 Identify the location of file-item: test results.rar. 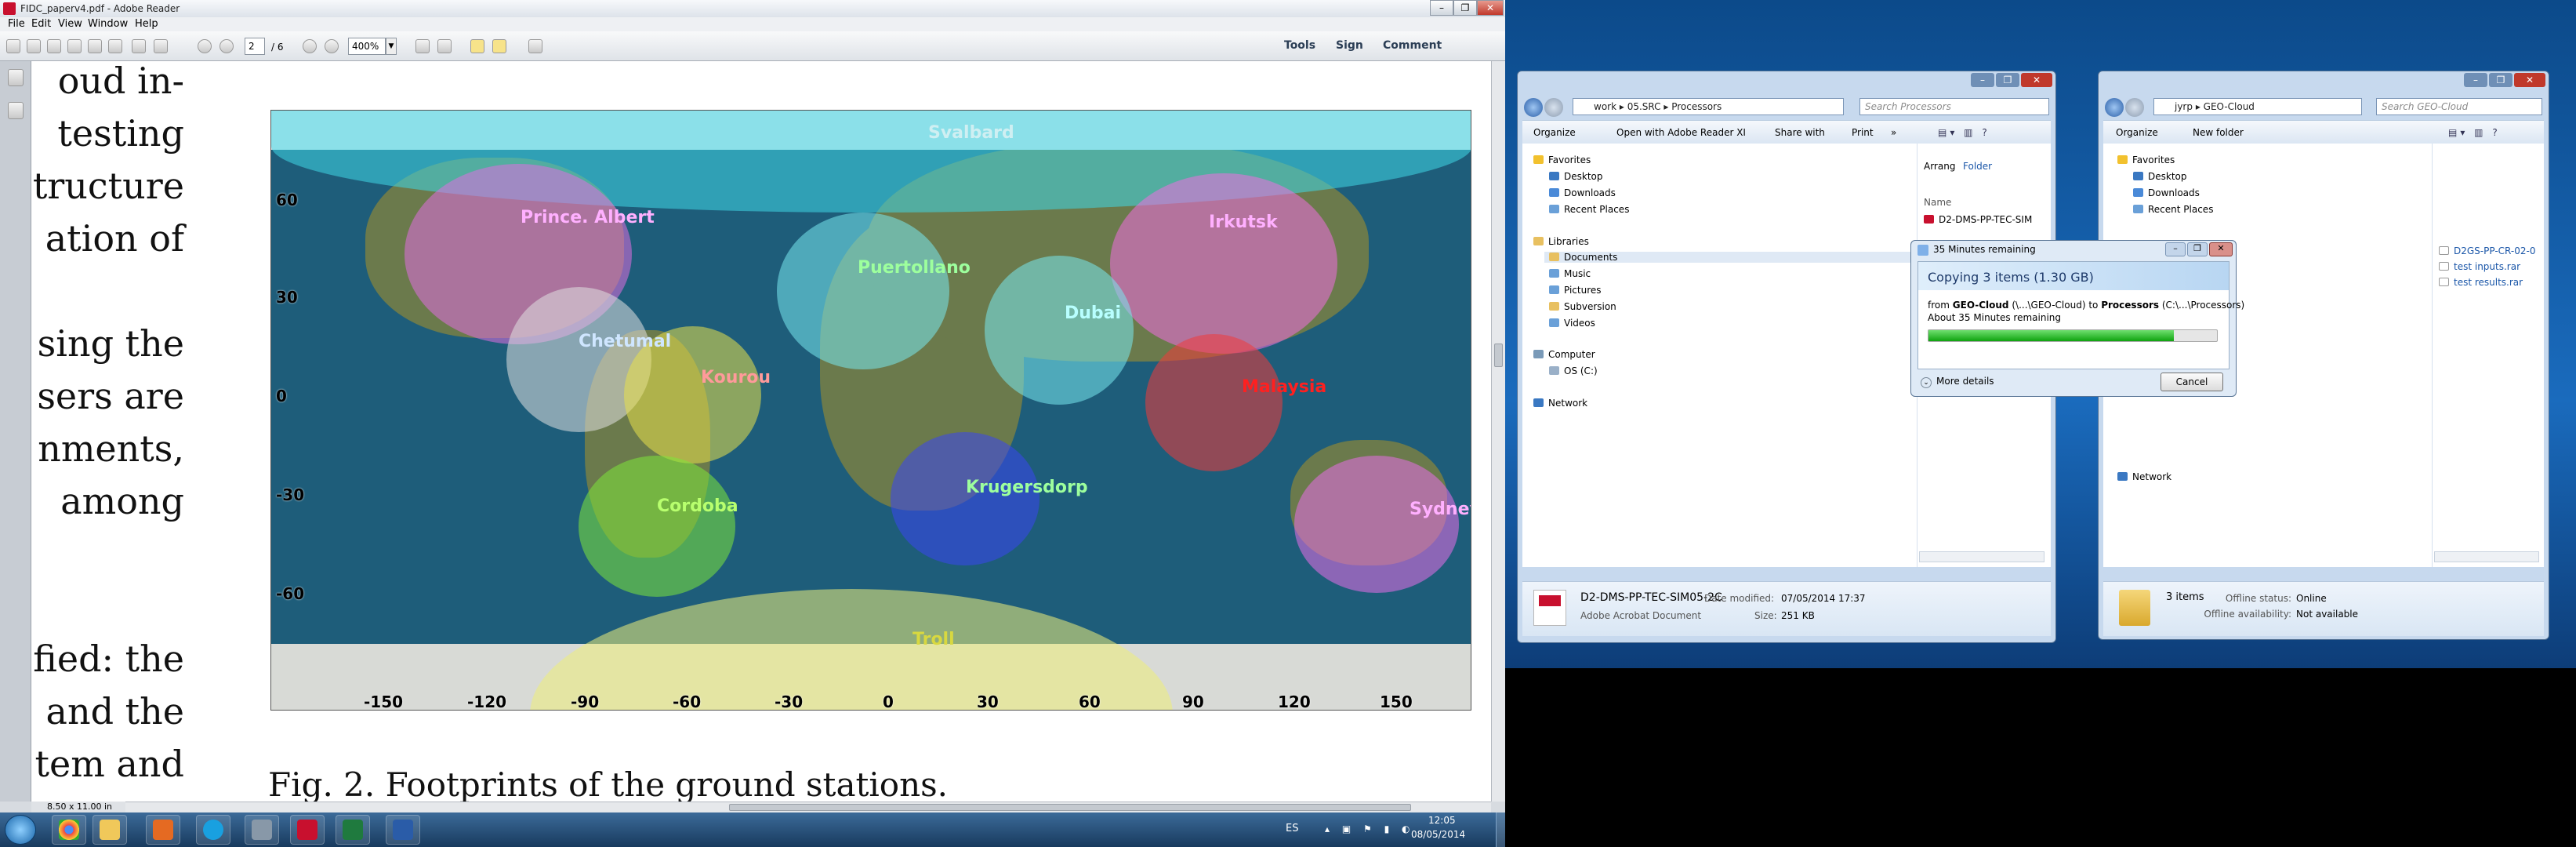
(2481, 282).